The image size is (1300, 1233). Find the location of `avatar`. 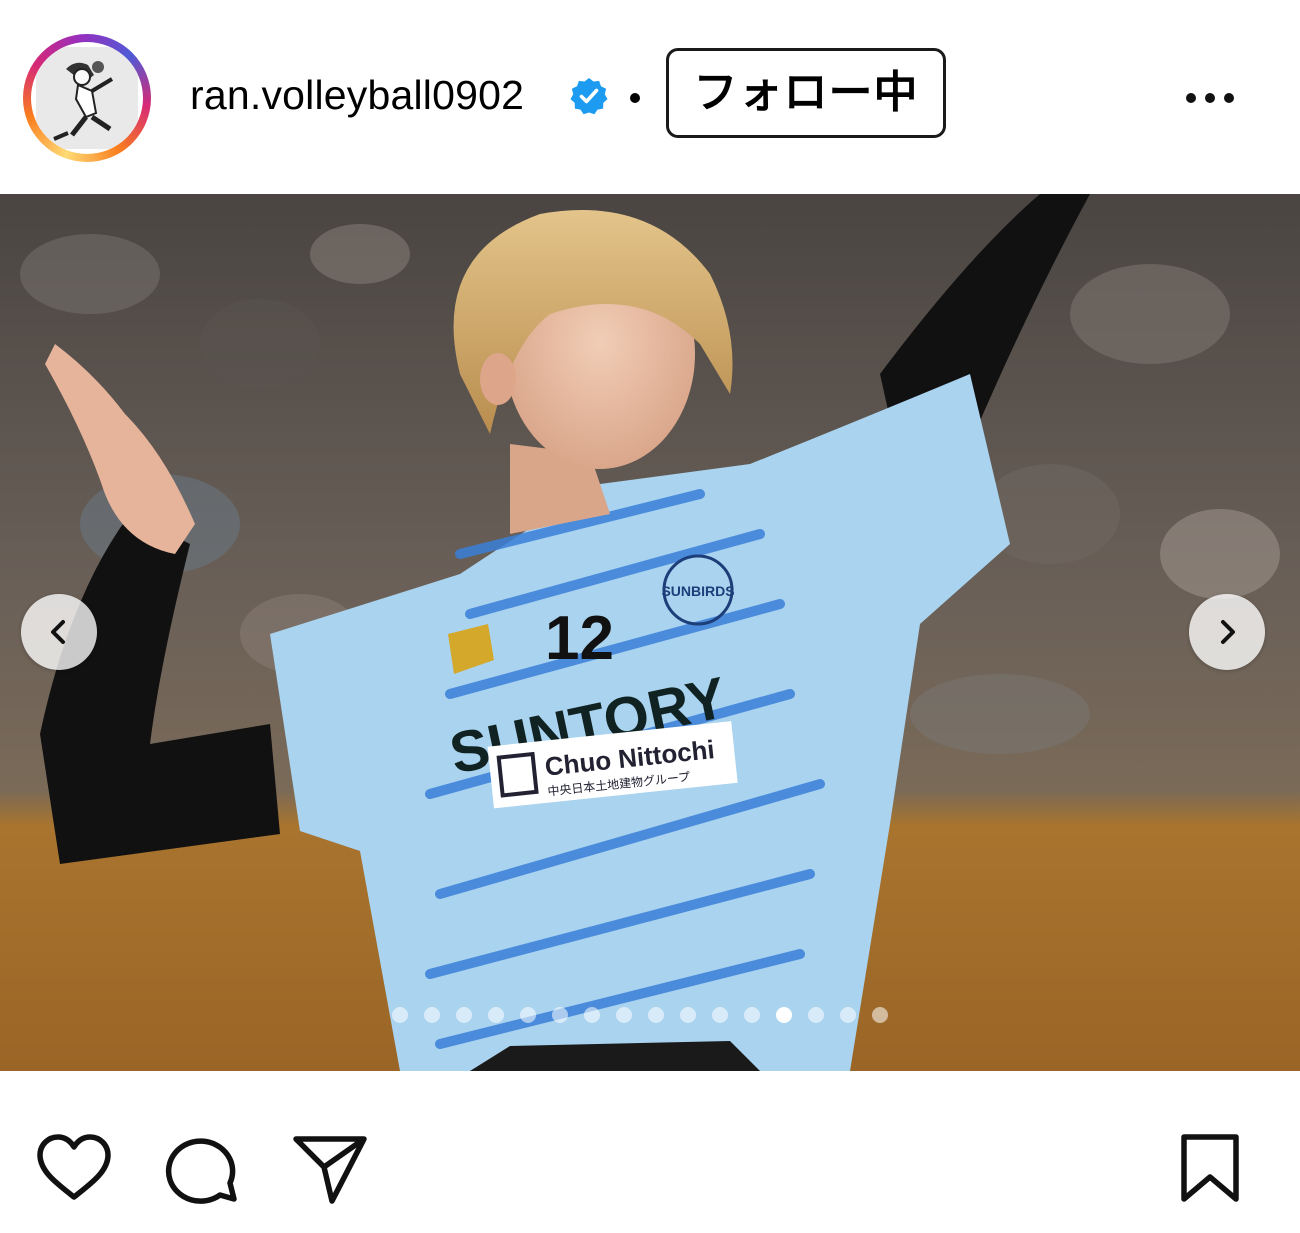

avatar is located at coordinates (87, 98).